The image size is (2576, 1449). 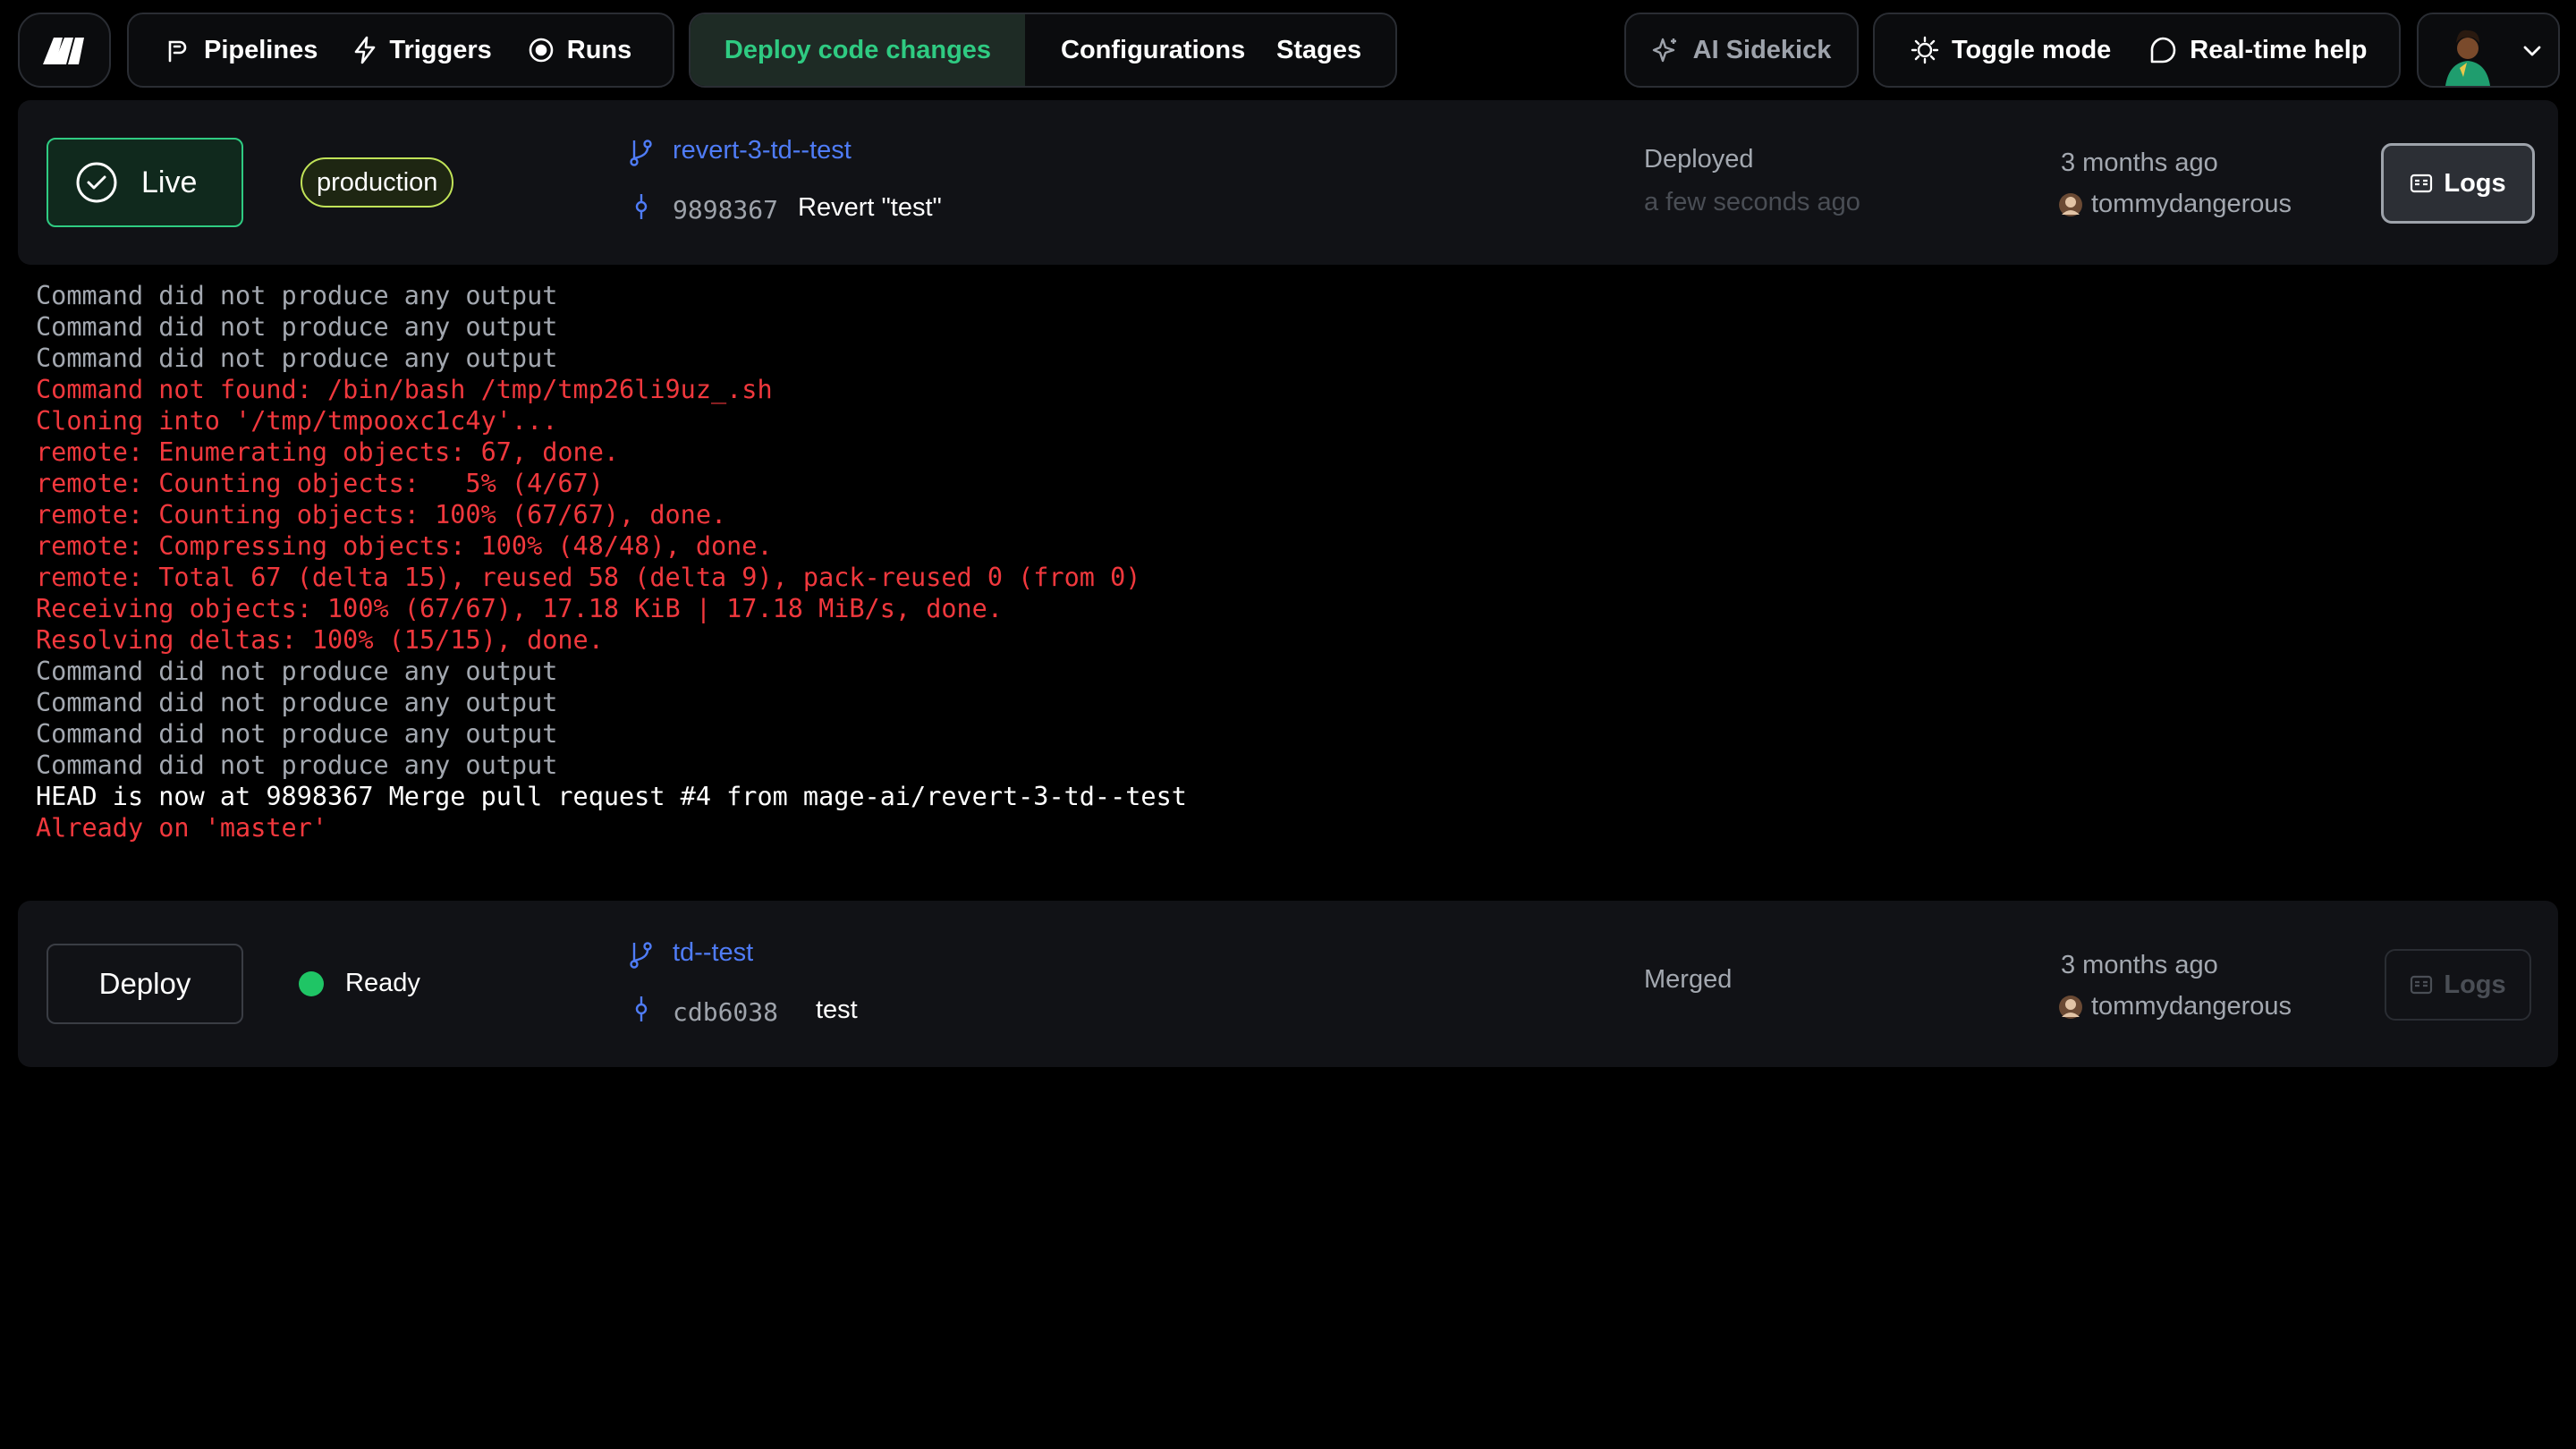 I want to click on deploy-state-time: a few seconds ago, so click(x=1752, y=202).